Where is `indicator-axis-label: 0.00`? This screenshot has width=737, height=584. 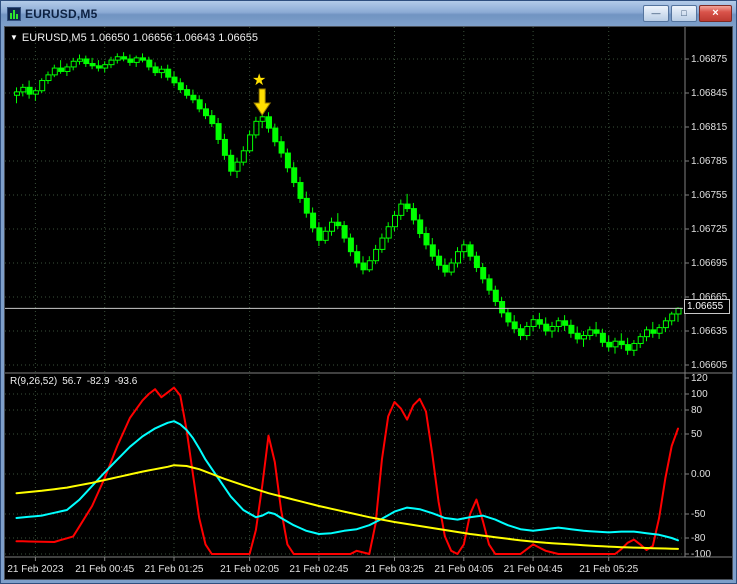 indicator-axis-label: 0.00 is located at coordinates (701, 474).